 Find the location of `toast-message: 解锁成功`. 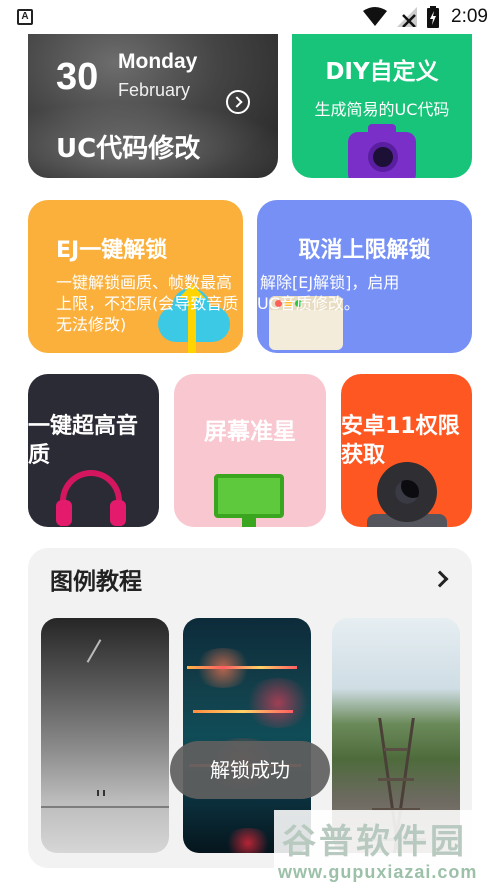

toast-message: 解锁成功 is located at coordinates (250, 770).